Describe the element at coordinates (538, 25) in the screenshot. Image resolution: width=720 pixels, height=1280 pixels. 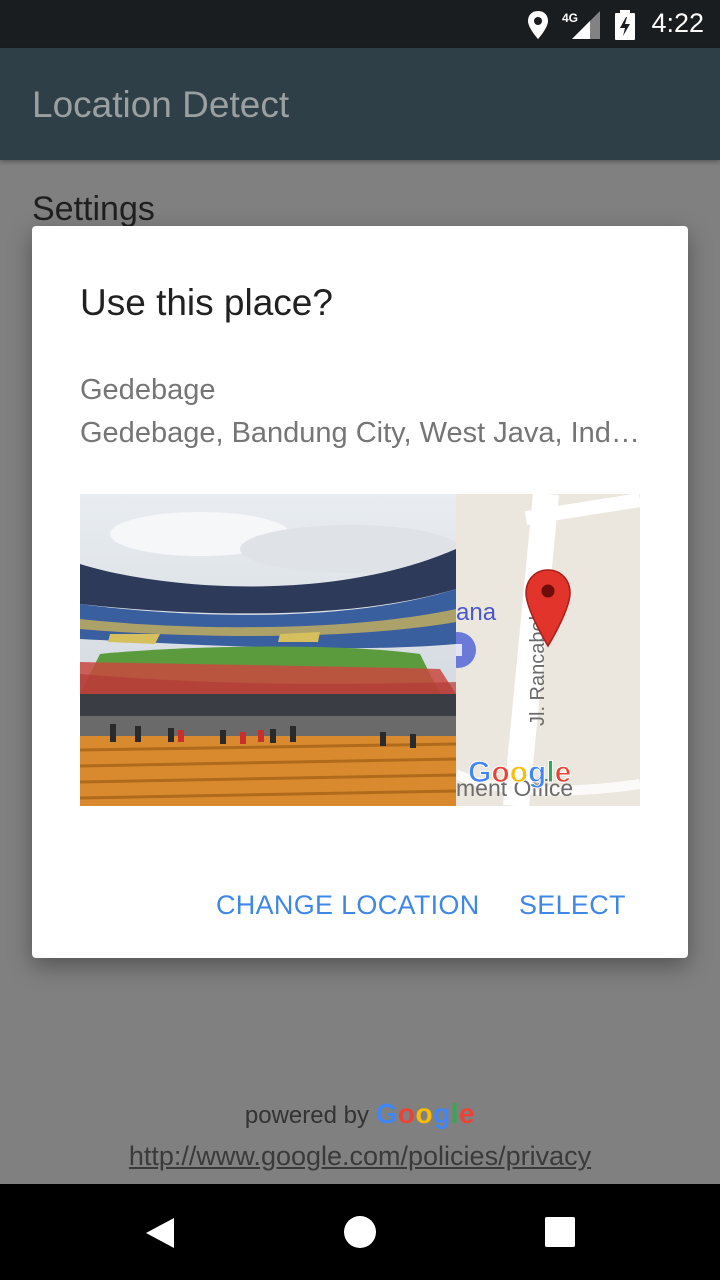
I see `location-icon` at that location.